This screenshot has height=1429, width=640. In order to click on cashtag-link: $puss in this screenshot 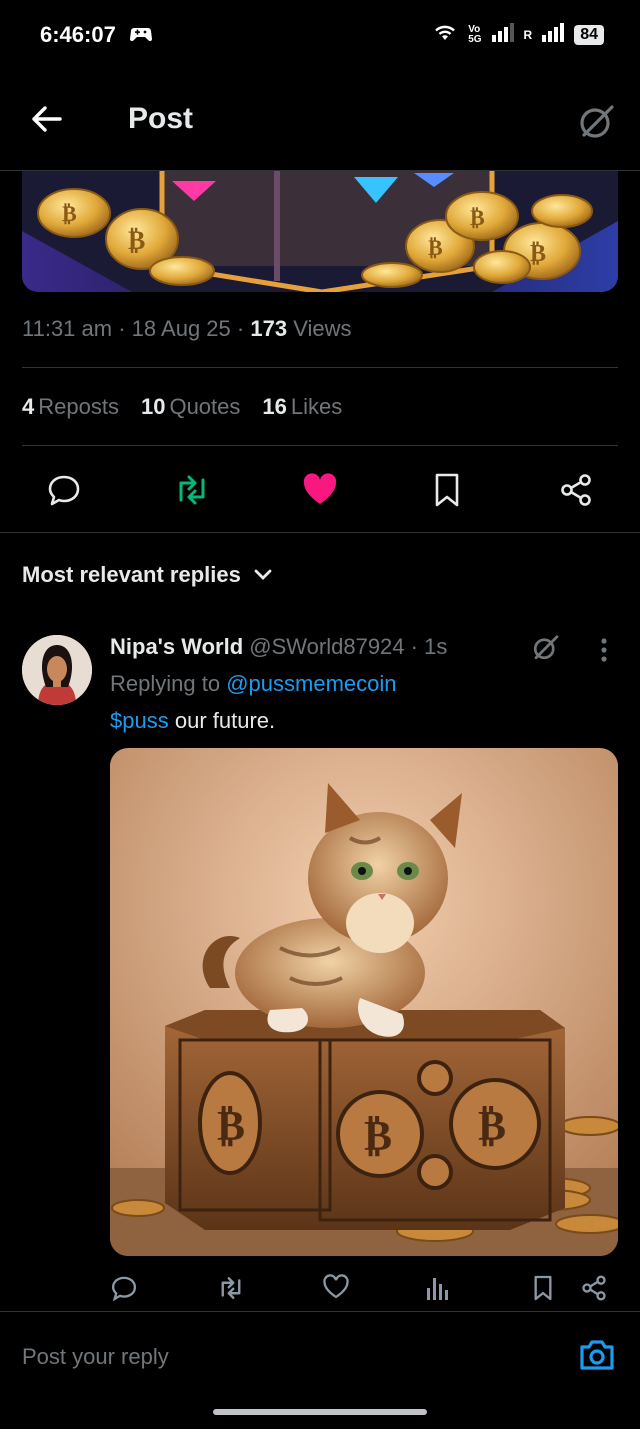, I will do `click(139, 720)`.